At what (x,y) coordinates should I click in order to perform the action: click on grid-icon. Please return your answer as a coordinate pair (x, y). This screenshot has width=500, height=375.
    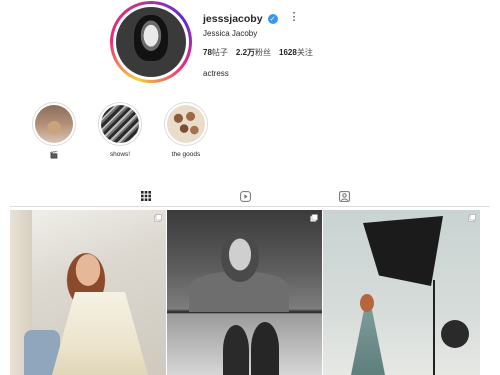
    Looking at the image, I should click on (146, 196).